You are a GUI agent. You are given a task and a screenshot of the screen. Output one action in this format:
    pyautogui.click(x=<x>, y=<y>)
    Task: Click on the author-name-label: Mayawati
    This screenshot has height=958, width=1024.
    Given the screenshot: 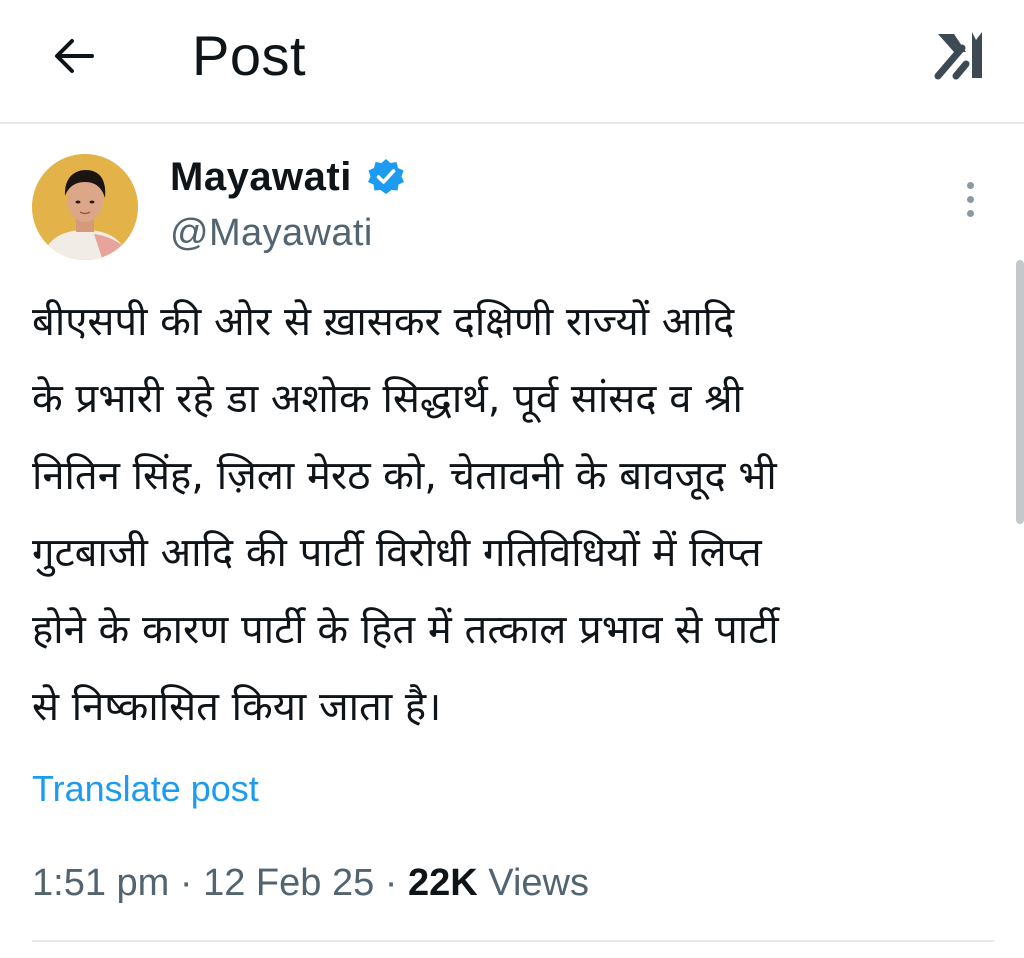 What is the action you would take?
    pyautogui.click(x=261, y=177)
    